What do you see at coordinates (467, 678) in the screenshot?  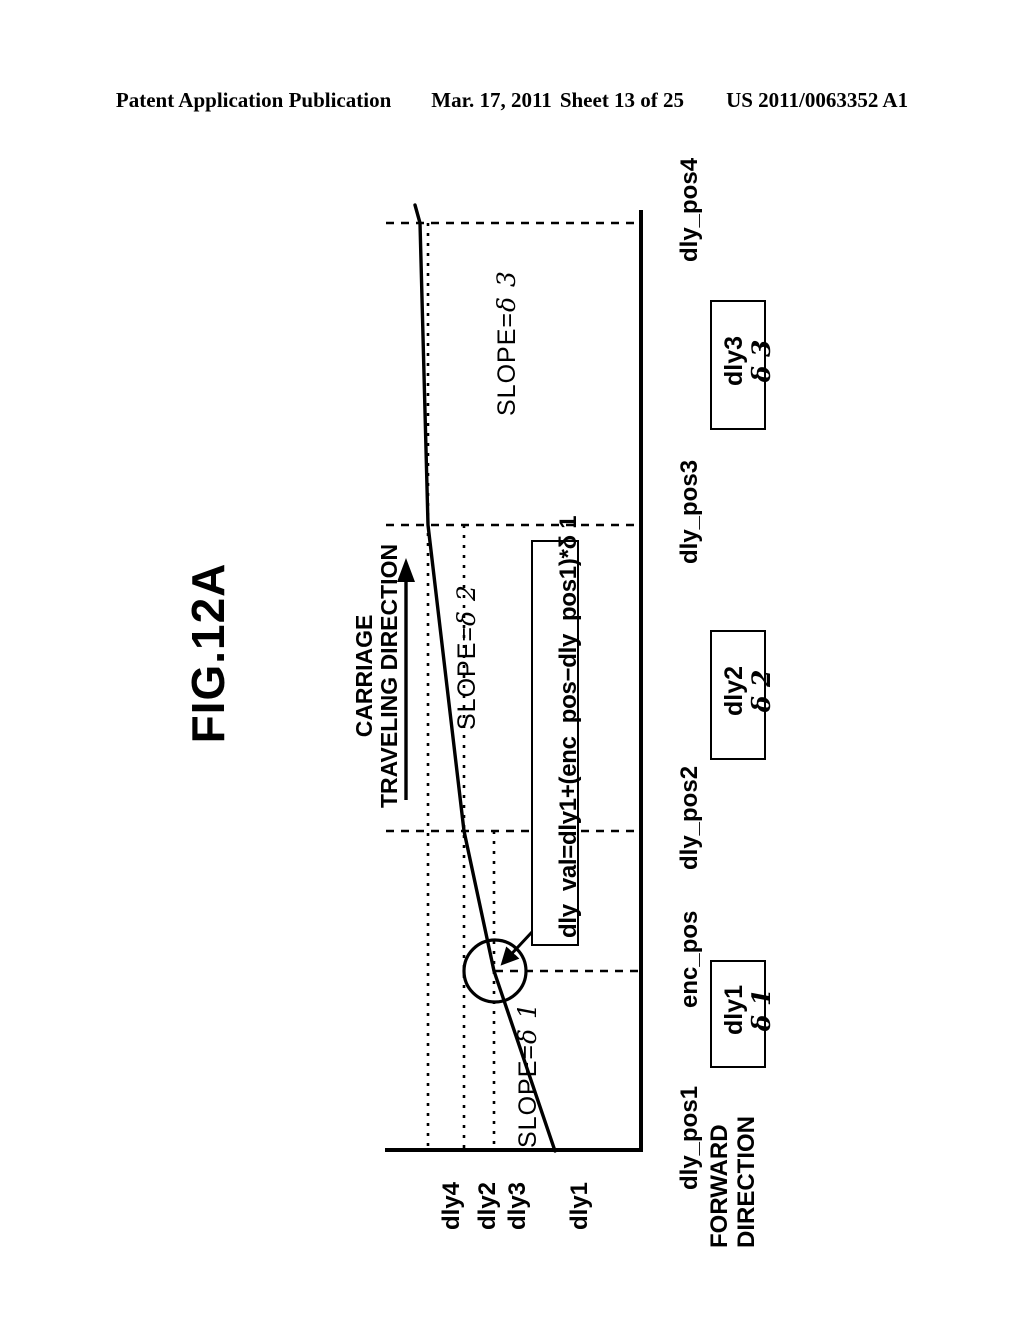 I see `slope2-text: SLOPE=` at bounding box center [467, 678].